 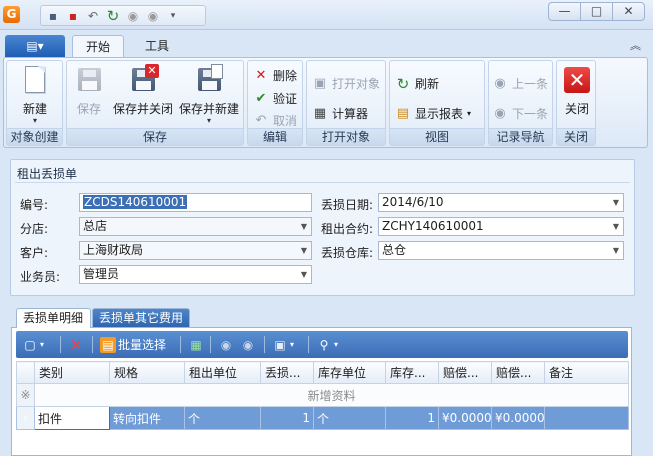 What do you see at coordinates (209, 94) in the screenshot?
I see `save-new-button: 保存并新建 ▾` at bounding box center [209, 94].